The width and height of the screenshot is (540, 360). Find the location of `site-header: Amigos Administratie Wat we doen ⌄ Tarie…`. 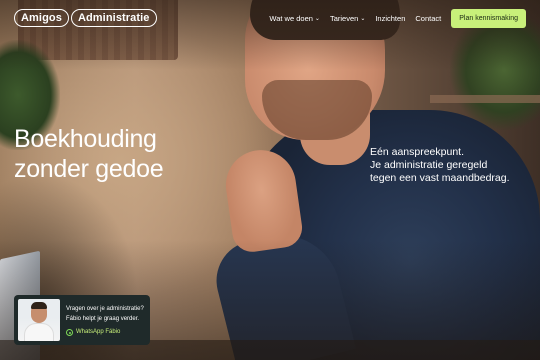

site-header: Amigos Administratie Wat we doen ⌄ Tarie… is located at coordinates (270, 18).